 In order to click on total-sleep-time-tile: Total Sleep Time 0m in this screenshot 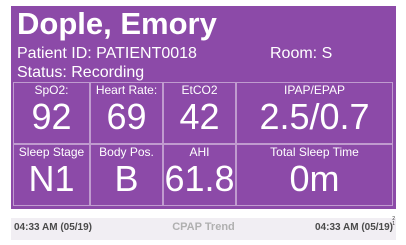, I will do `click(314, 175)`.